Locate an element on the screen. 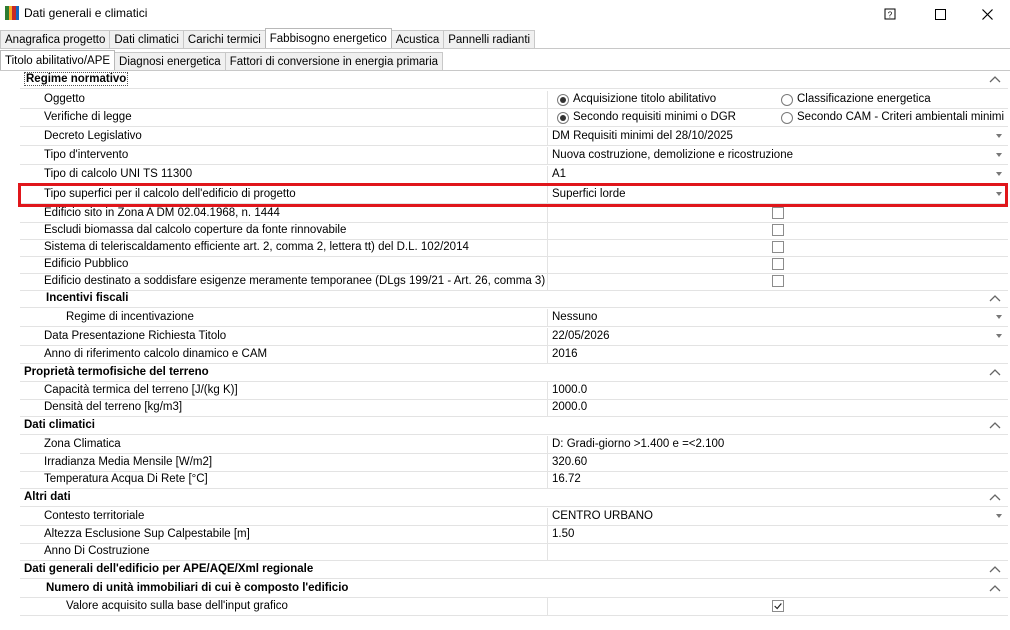 The width and height of the screenshot is (1010, 630). value-field: 320.60 is located at coordinates (778, 463).